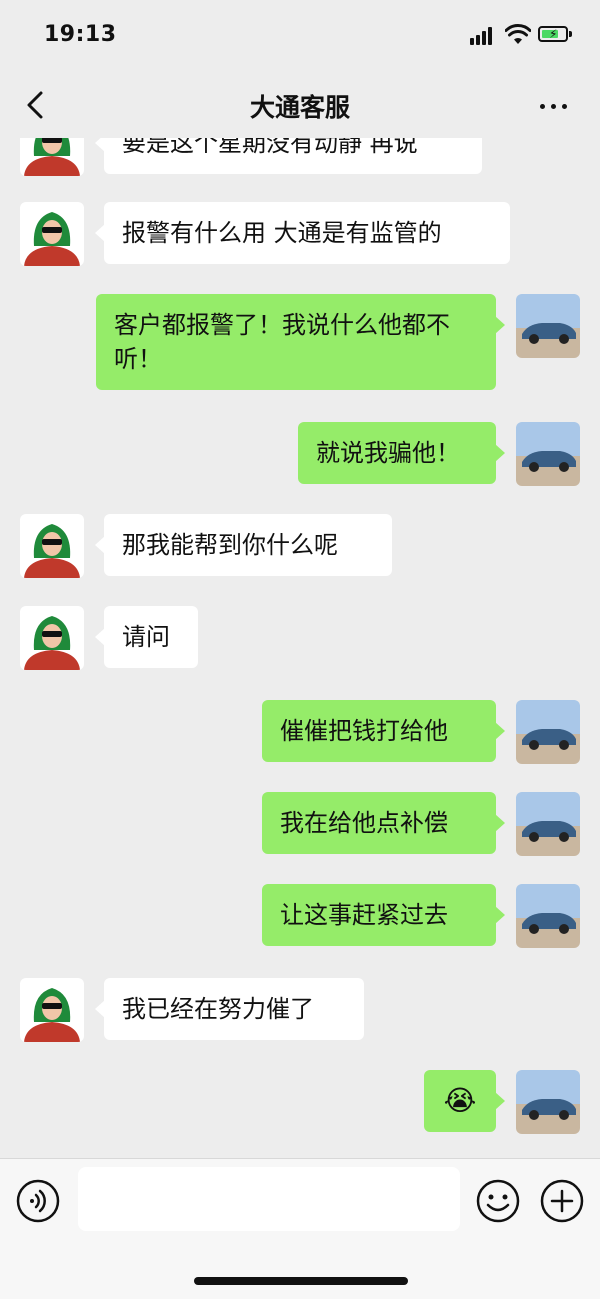 The height and width of the screenshot is (1299, 600). What do you see at coordinates (401, 453) in the screenshot?
I see `message-bubble: 就说我骗他！` at bounding box center [401, 453].